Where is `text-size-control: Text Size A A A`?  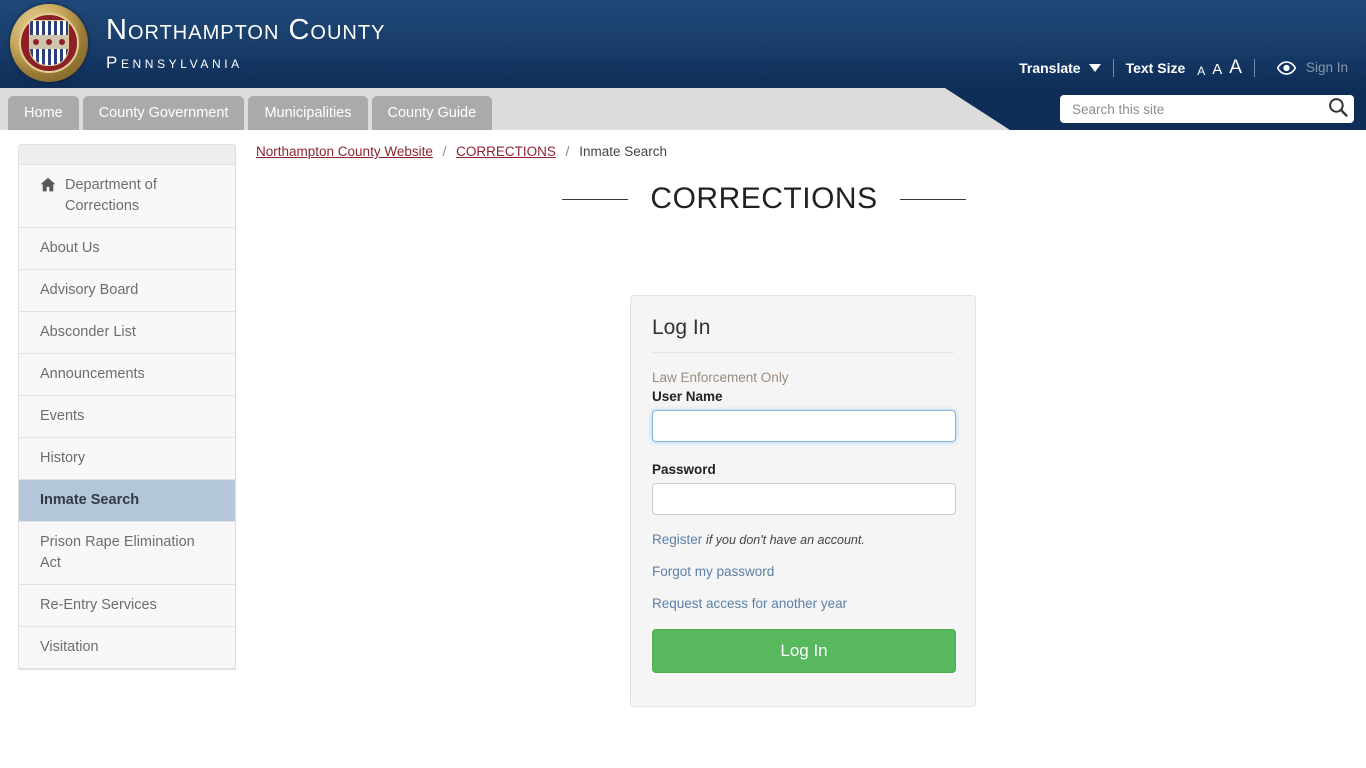
text-size-control: Text Size A A A is located at coordinates (1184, 67).